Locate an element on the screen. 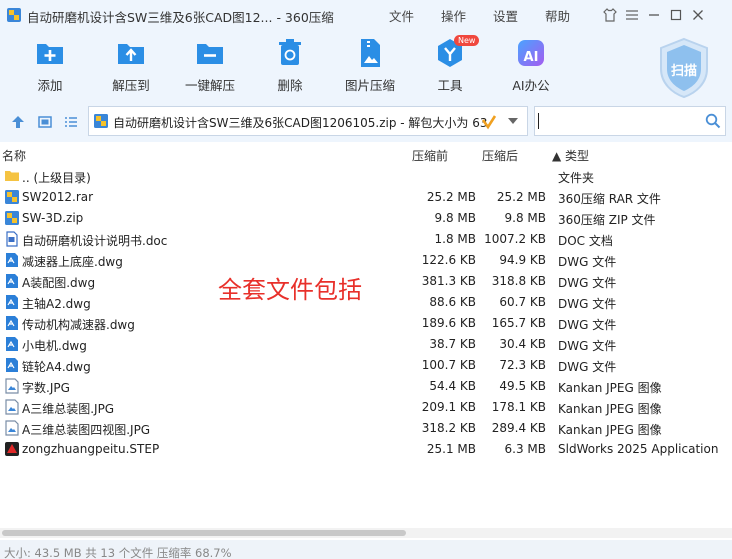 This screenshot has width=732, height=559. file-type: SldWorks 2025 Application is located at coordinates (638, 449).